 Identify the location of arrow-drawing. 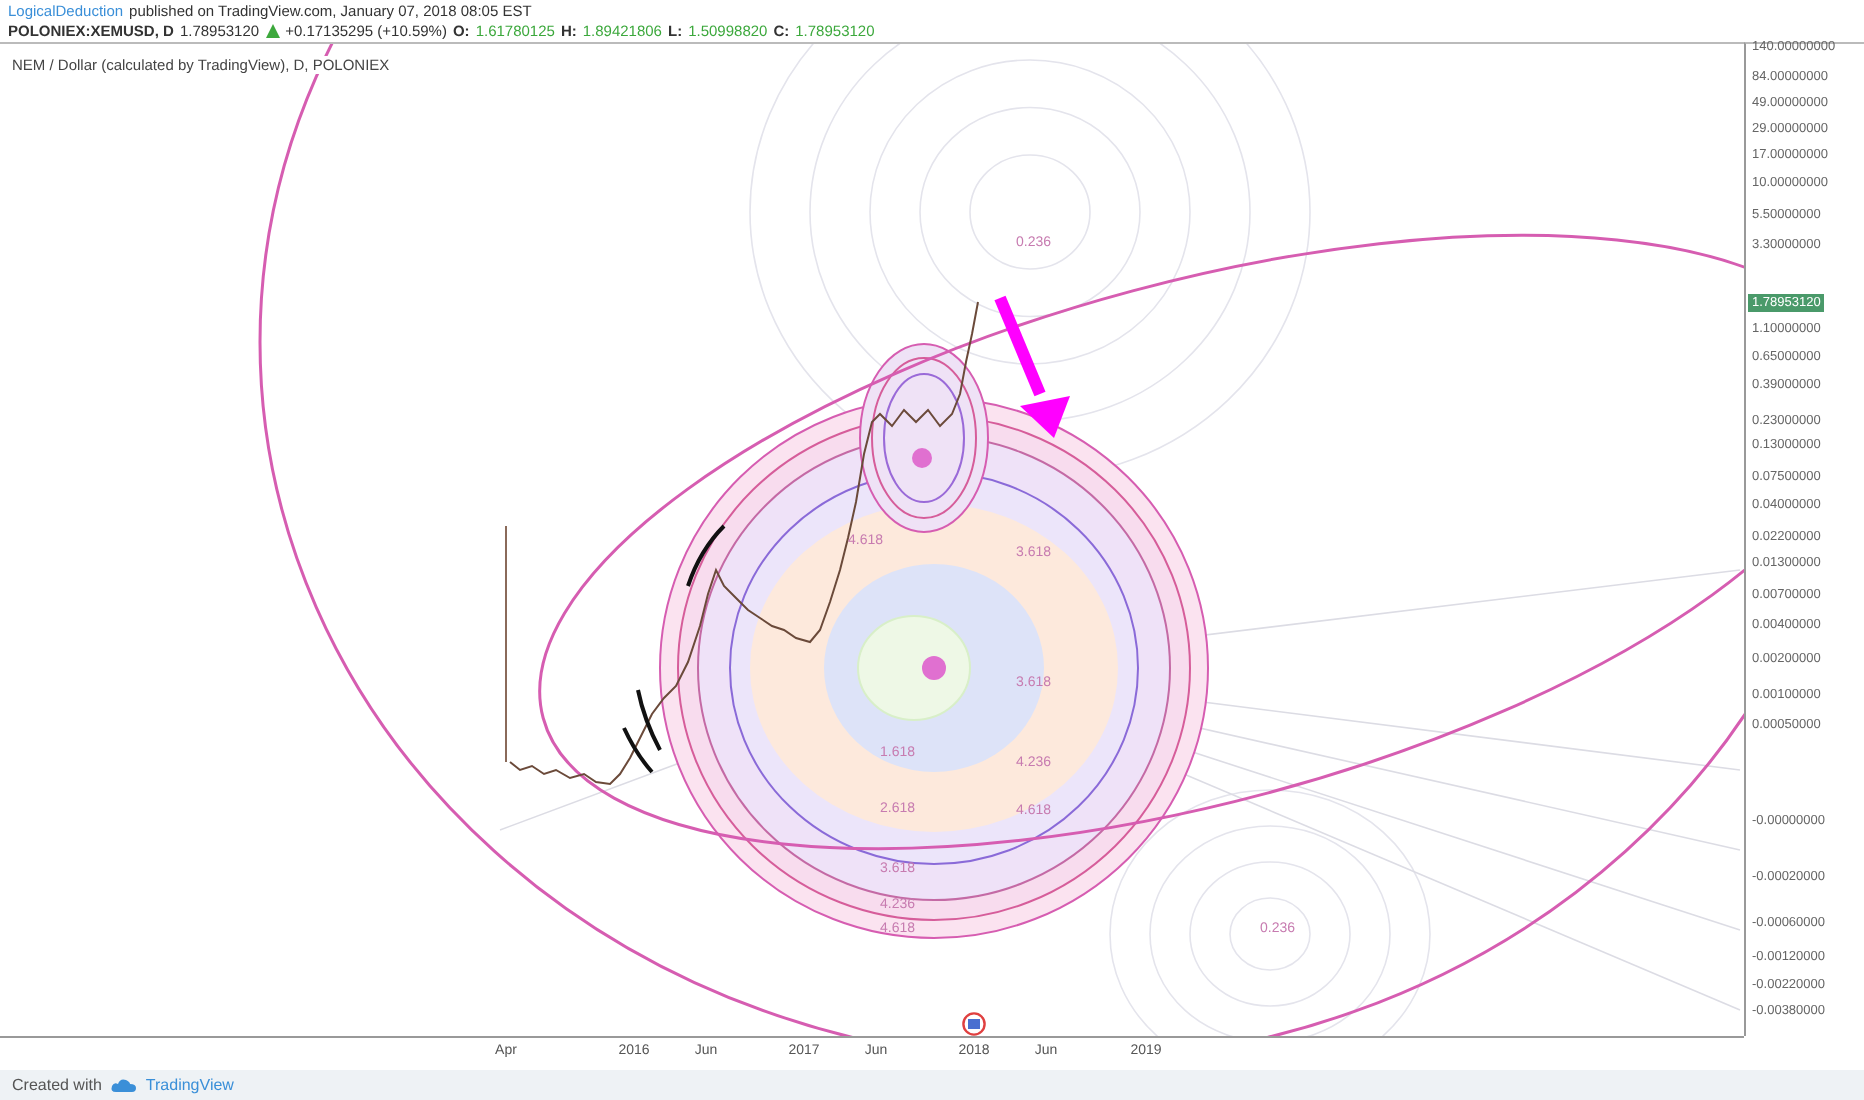
(1032, 366).